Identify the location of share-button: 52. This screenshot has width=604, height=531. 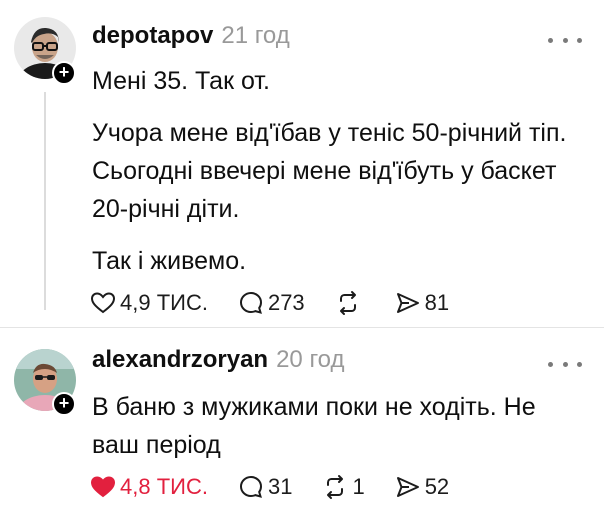
(422, 487).